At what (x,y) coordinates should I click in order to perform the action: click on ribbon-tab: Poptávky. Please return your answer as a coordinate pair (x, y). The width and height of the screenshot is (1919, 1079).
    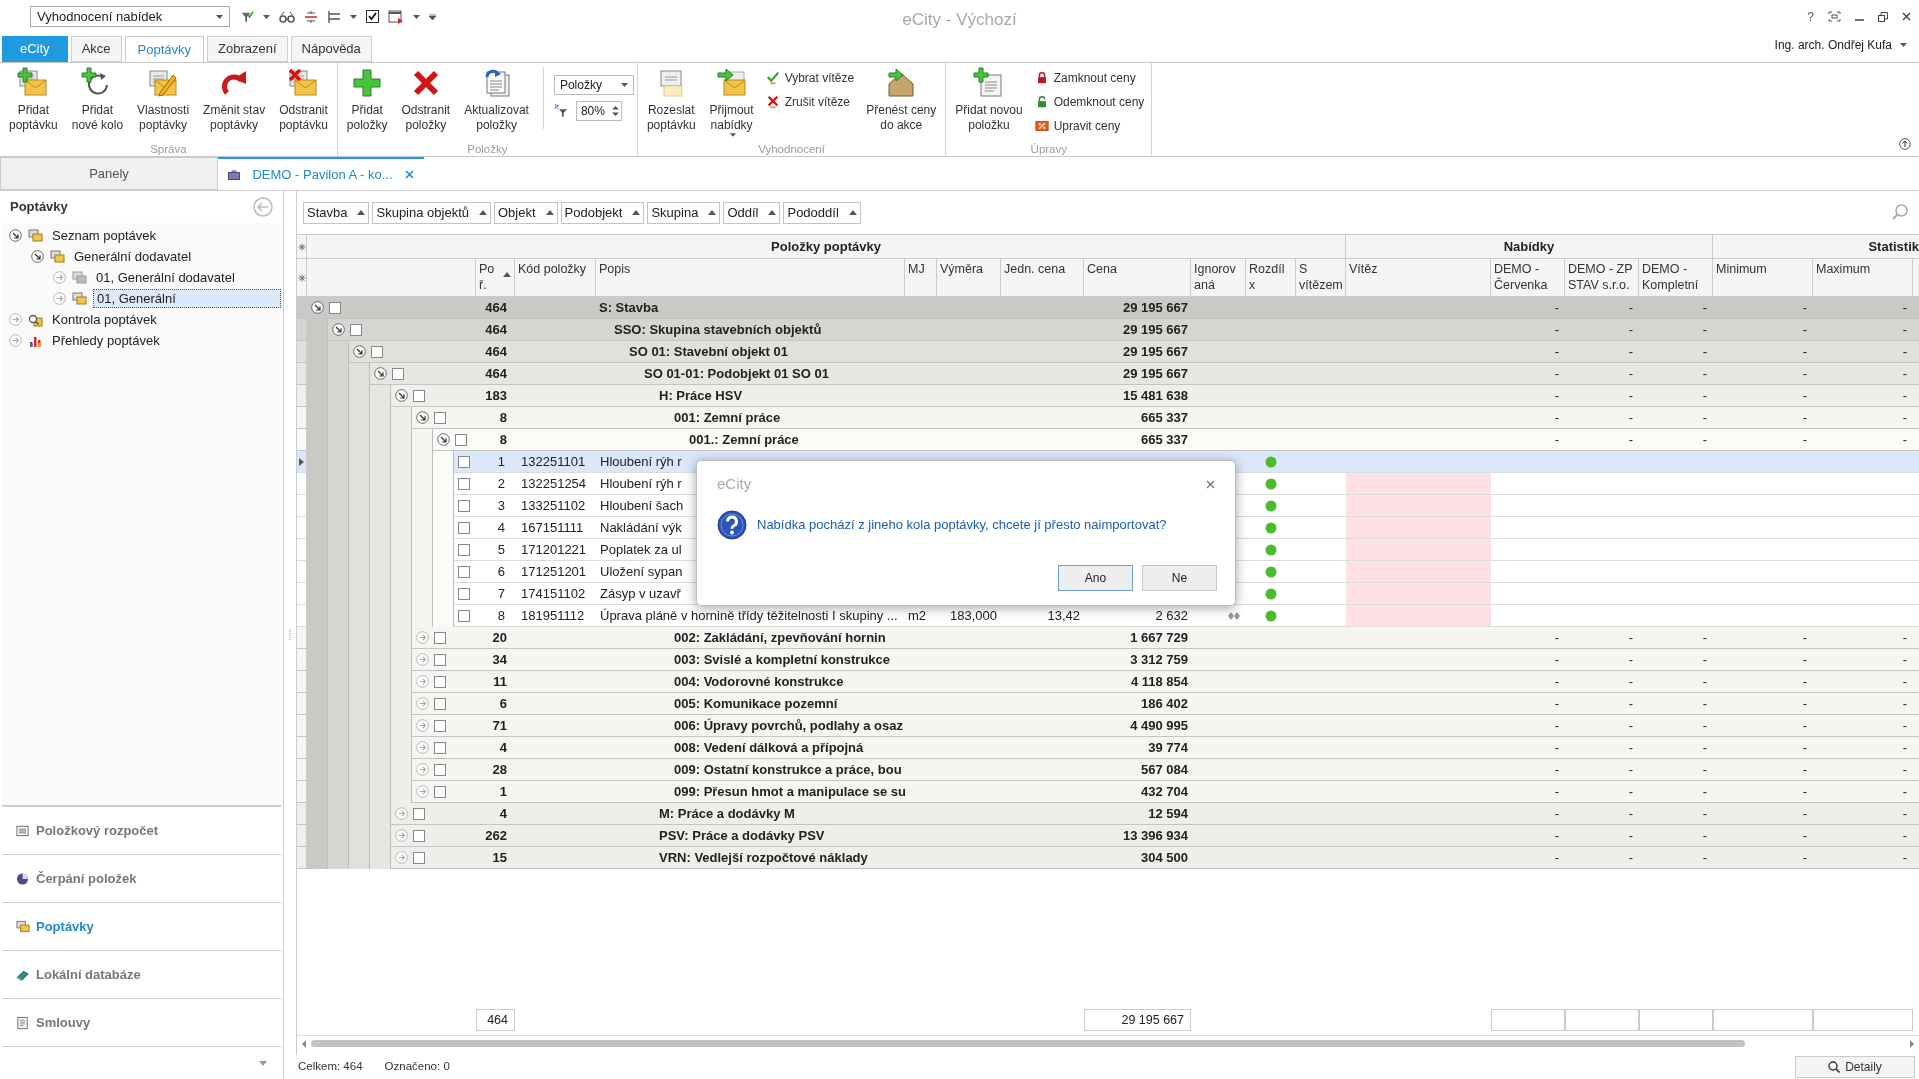
    Looking at the image, I should click on (164, 49).